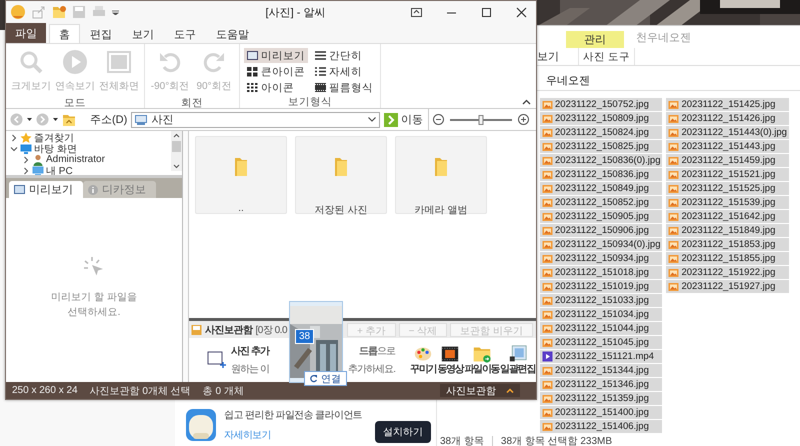 This screenshot has height=446, width=800. Describe the element at coordinates (601, 104) in the screenshot. I see `file-item: 20231122_150752.jpg` at that location.